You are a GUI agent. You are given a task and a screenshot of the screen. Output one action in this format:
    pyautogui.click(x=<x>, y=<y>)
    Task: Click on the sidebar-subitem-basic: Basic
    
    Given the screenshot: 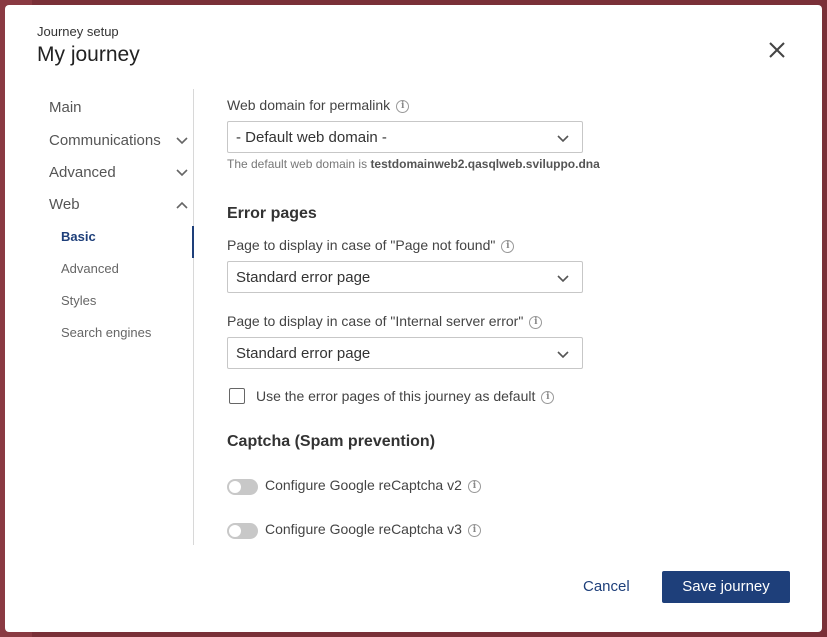 What is the action you would take?
    pyautogui.click(x=127, y=239)
    